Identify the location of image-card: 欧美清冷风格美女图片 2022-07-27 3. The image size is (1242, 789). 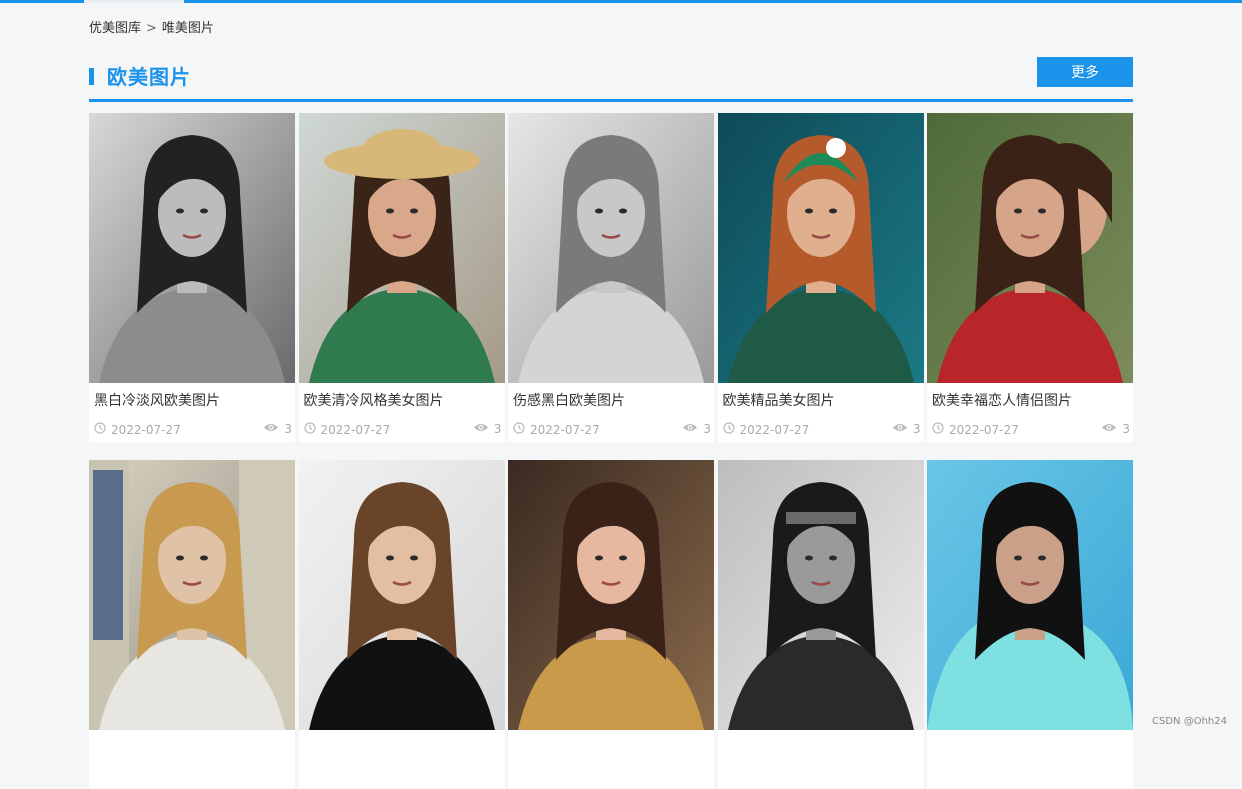
(401, 277).